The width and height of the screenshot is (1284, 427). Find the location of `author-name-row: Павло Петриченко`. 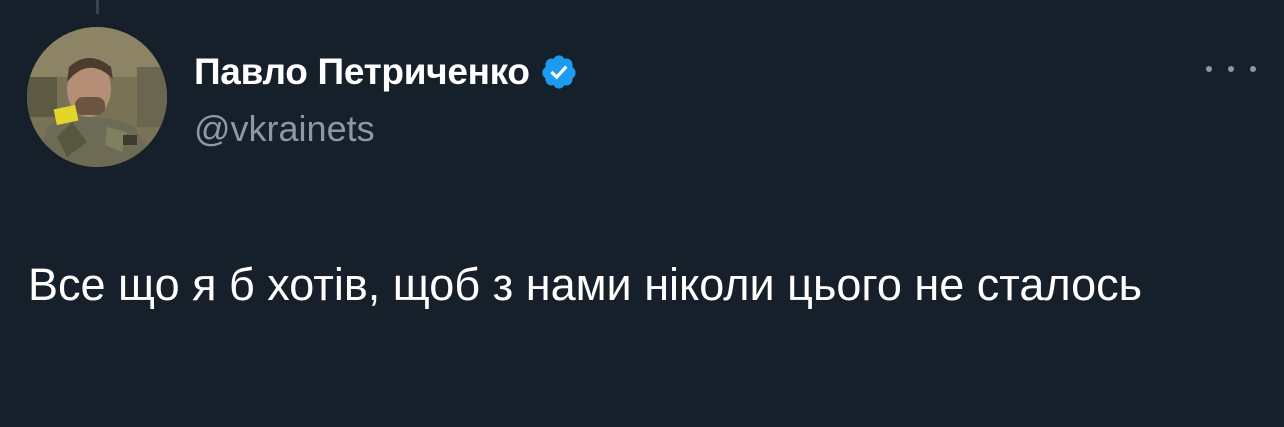

author-name-row: Павло Петриченко is located at coordinates (386, 72).